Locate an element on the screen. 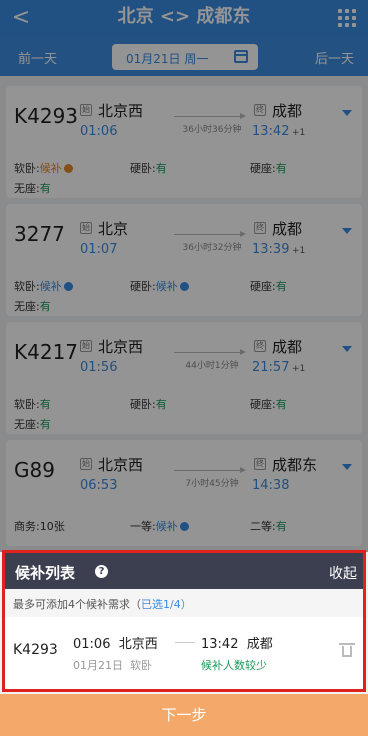  waitlist-note: 最多可添加4个候补需求（已选1/4） is located at coordinates (184, 603).